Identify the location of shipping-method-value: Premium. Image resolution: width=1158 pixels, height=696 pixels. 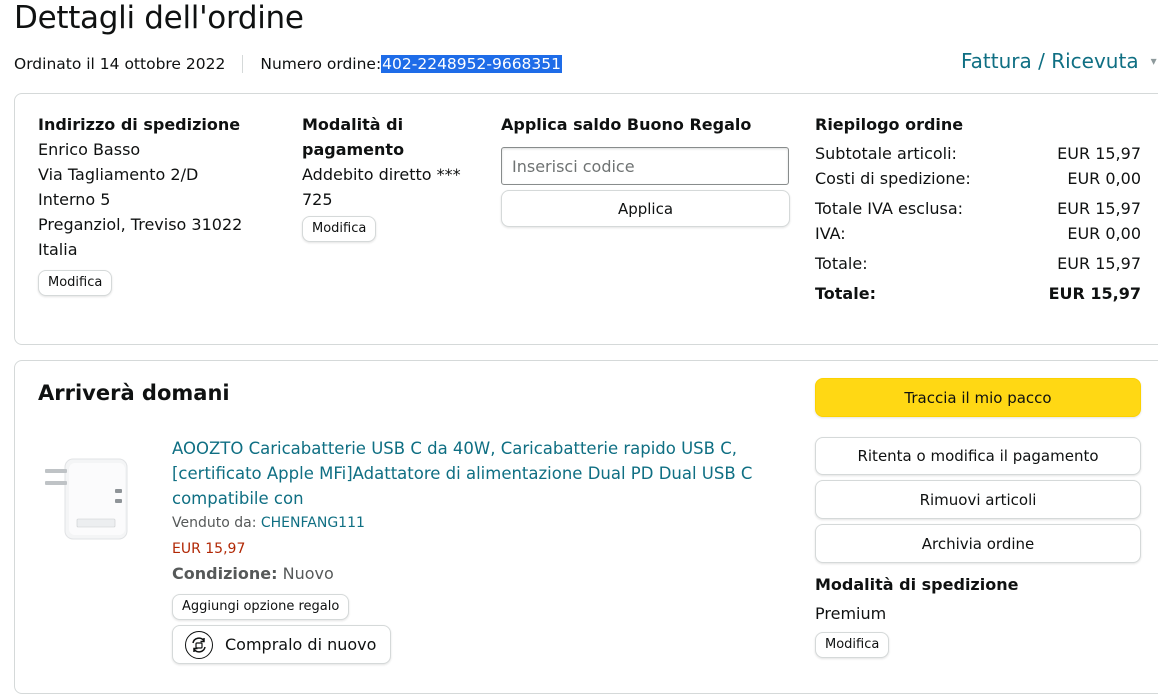
(851, 613).